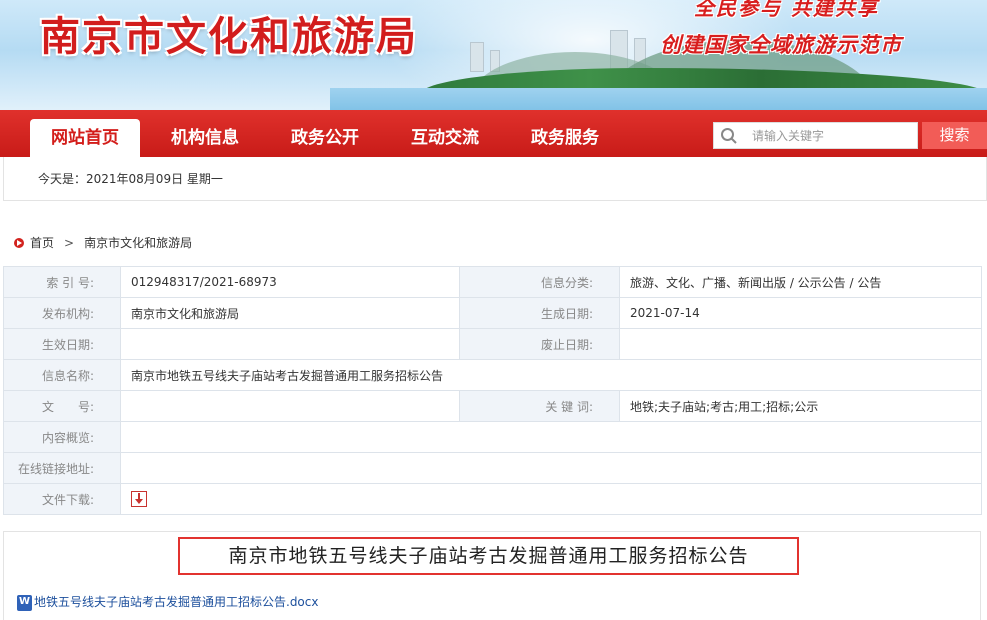 The height and width of the screenshot is (620, 987). Describe the element at coordinates (205, 138) in the screenshot. I see `nav-tab-organization: 机构信息` at that location.